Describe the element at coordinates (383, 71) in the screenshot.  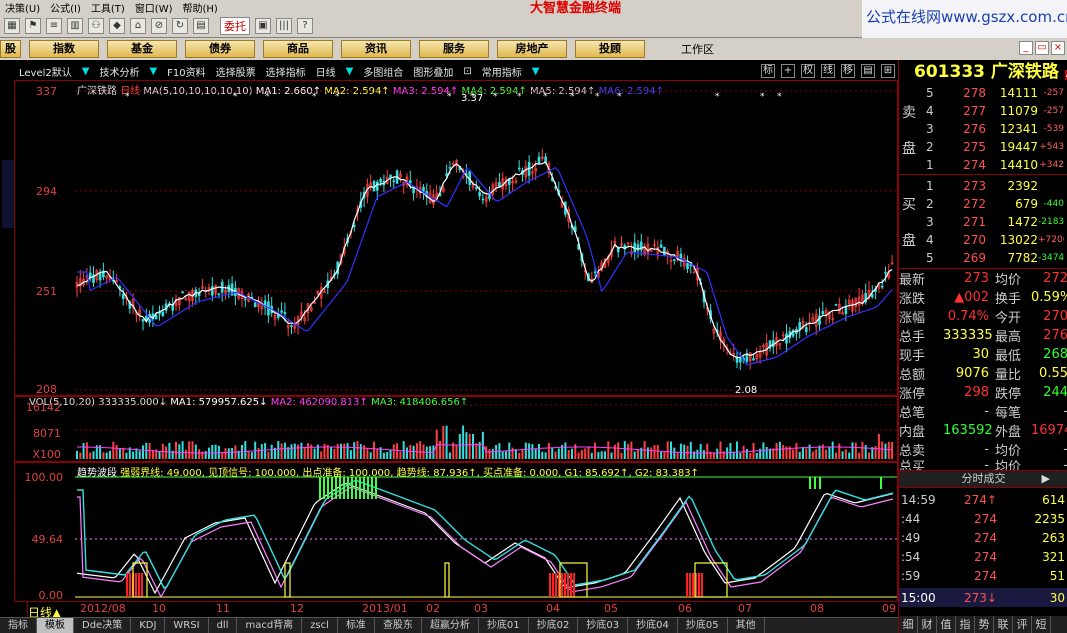
I see `multi-chart-button: 多图组合` at that location.